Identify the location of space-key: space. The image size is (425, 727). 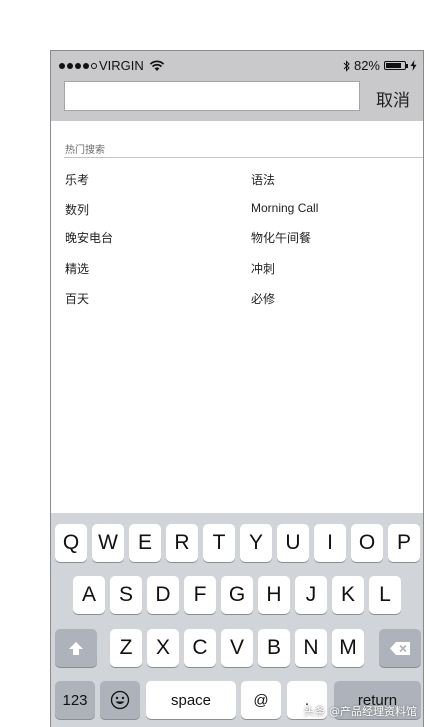
(191, 700).